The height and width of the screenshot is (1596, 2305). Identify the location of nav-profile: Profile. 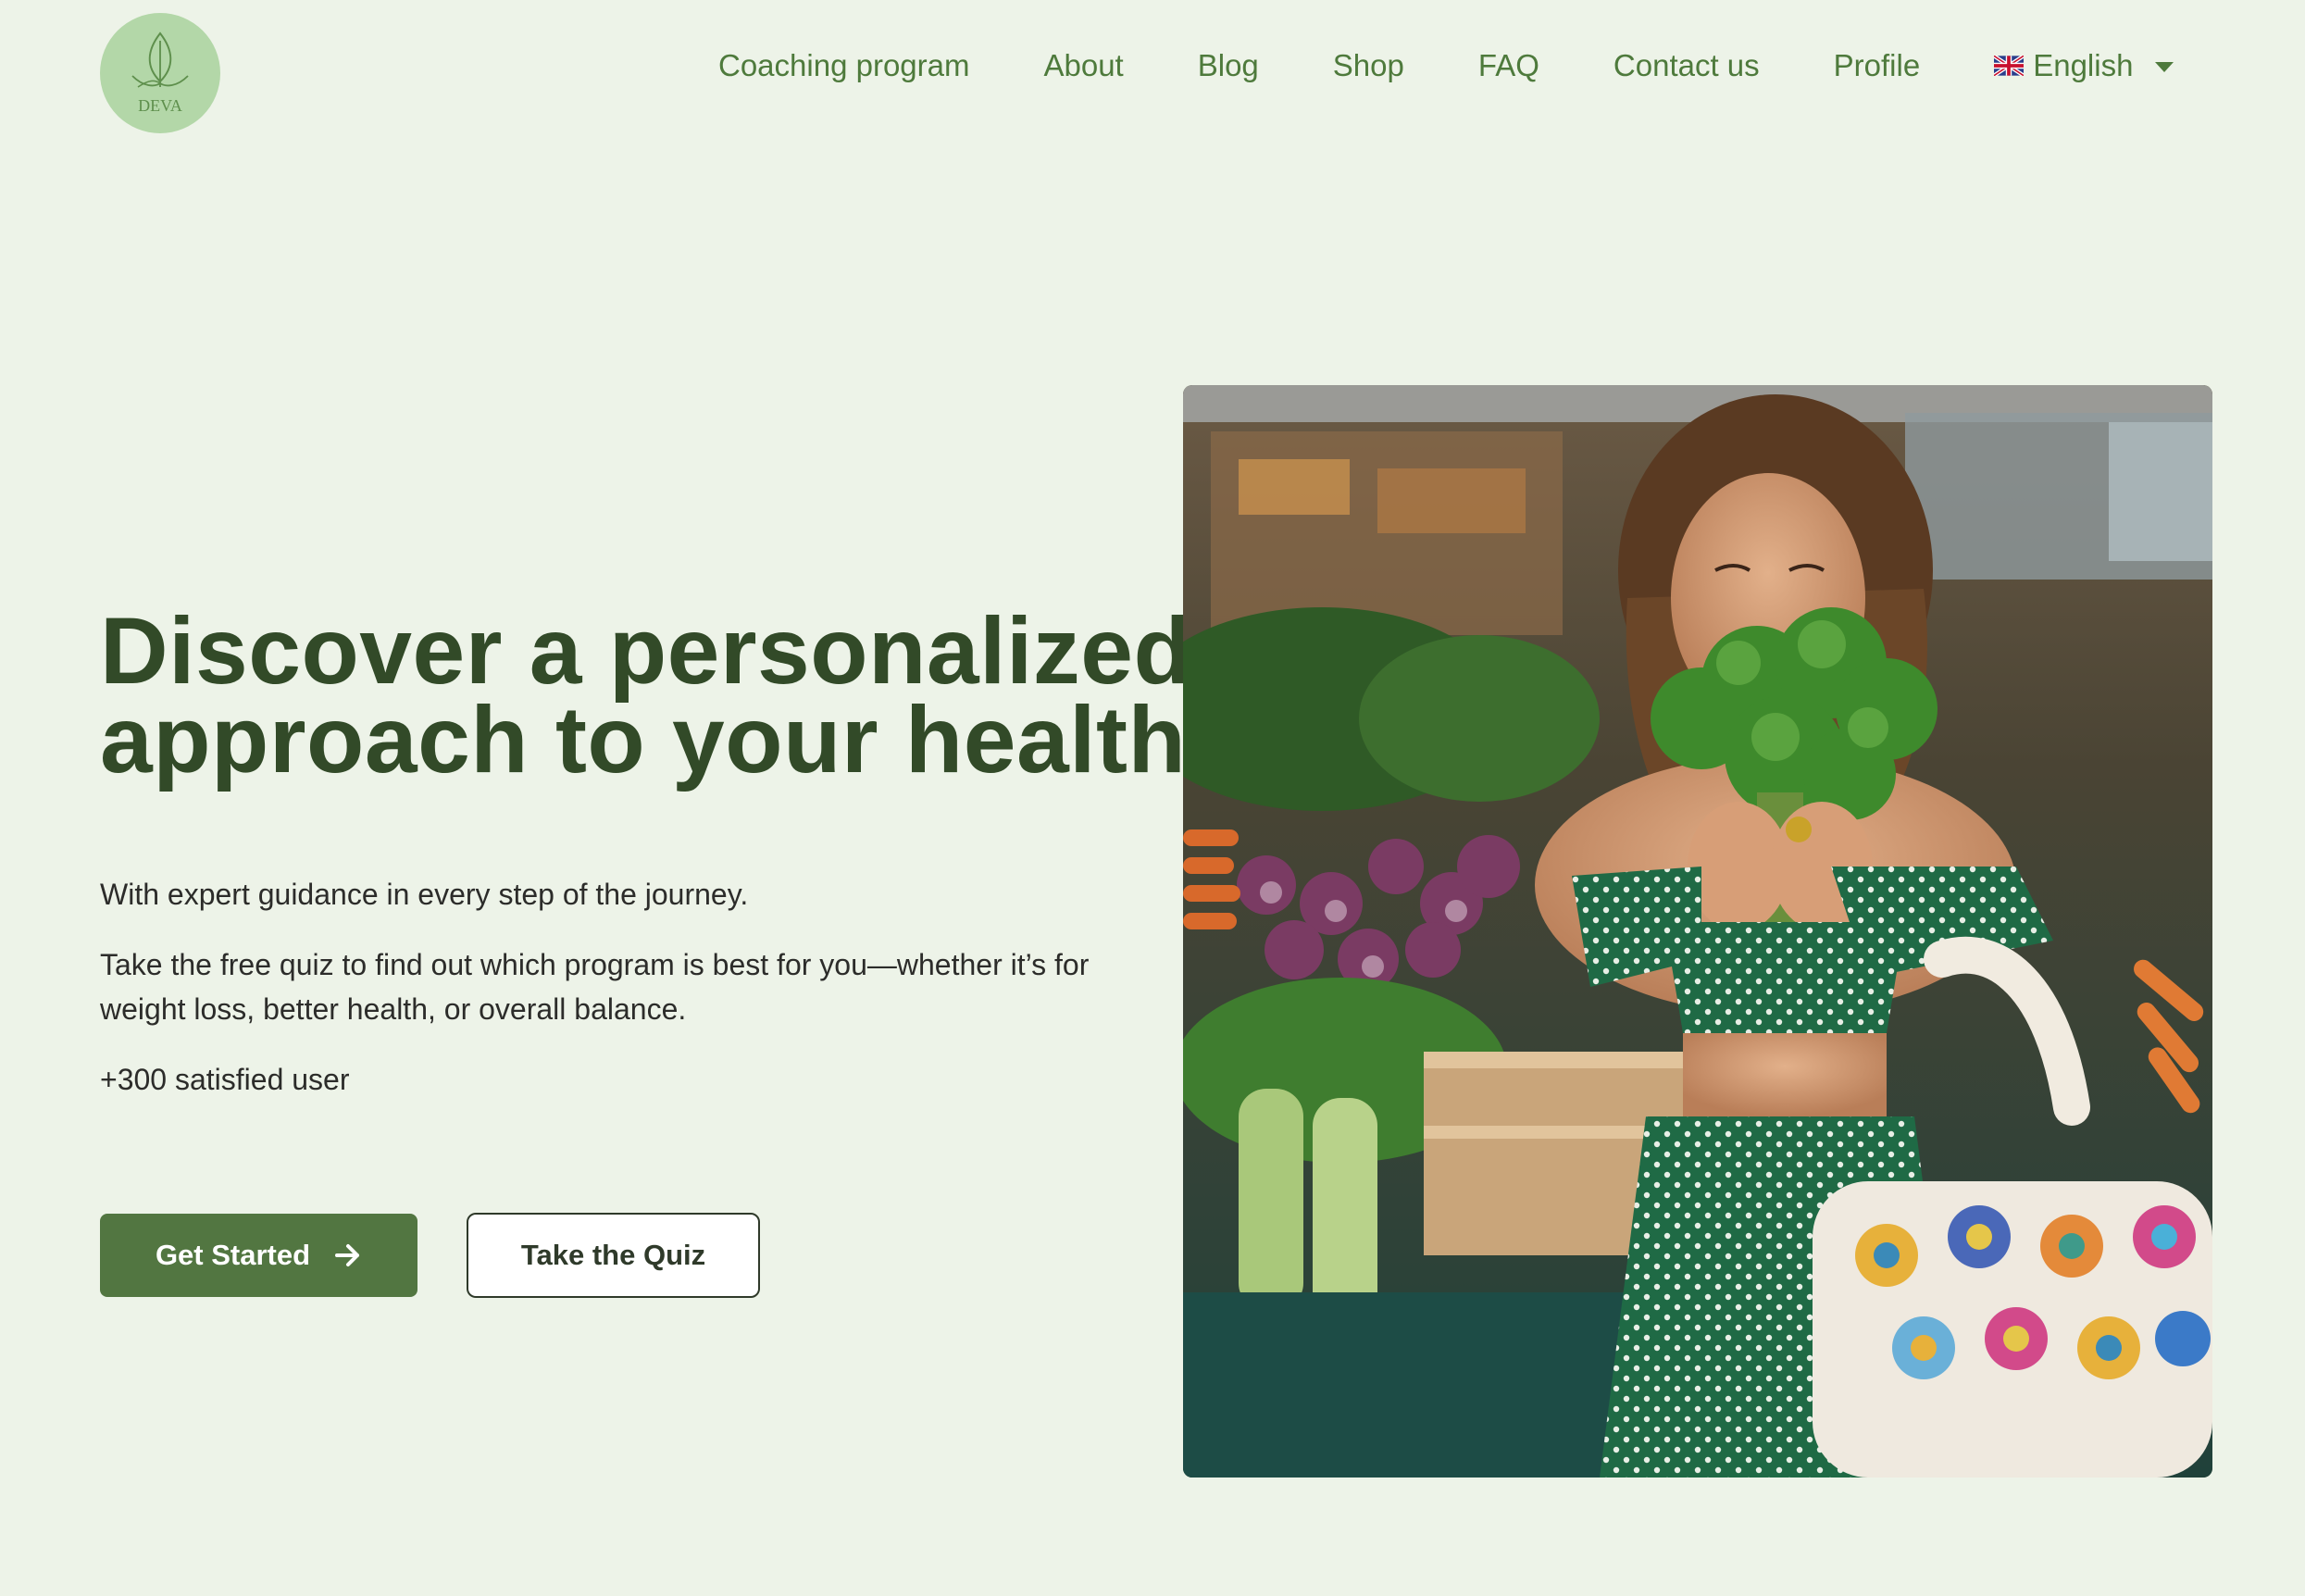
(1877, 65).